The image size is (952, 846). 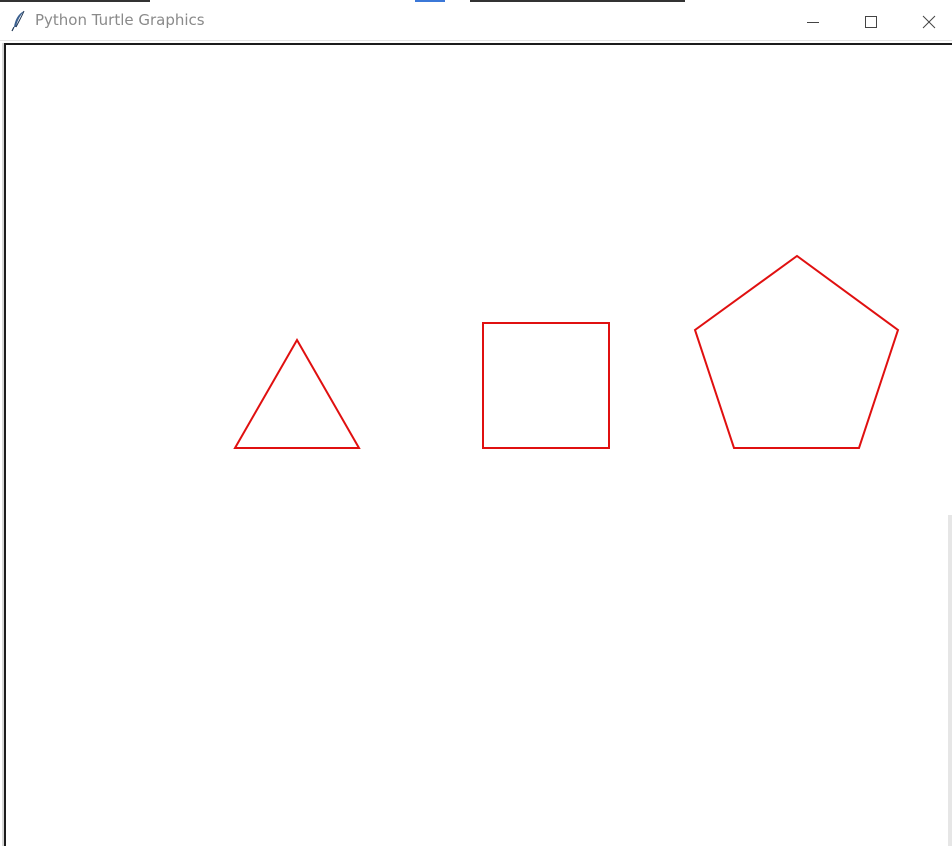 What do you see at coordinates (120, 20) in the screenshot?
I see `window-title: Python Turtle Graphics` at bounding box center [120, 20].